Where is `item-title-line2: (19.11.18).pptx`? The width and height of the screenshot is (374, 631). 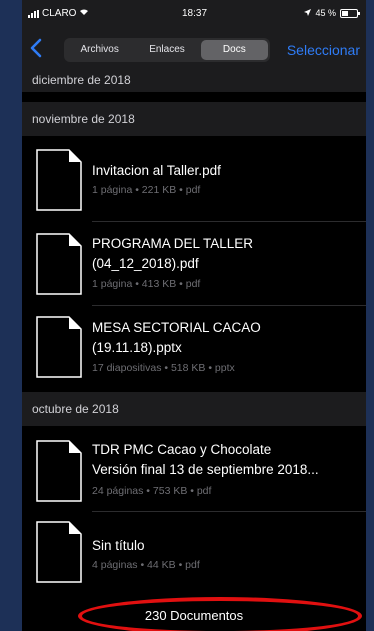
item-title-line2: (19.11.18).pptx is located at coordinates (137, 347).